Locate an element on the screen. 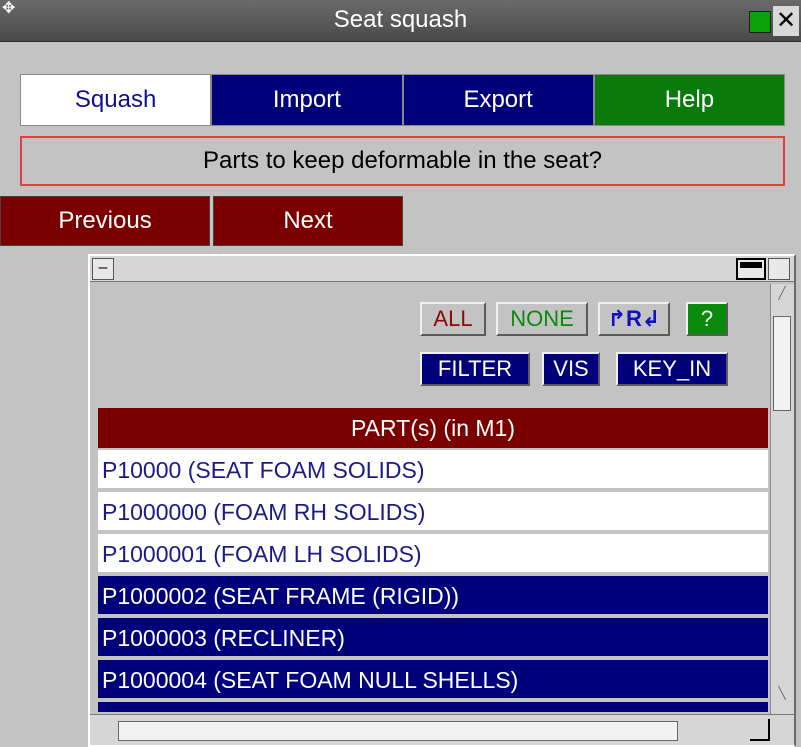  title-bar: ✥ Seat squash ✕ is located at coordinates (400, 21).